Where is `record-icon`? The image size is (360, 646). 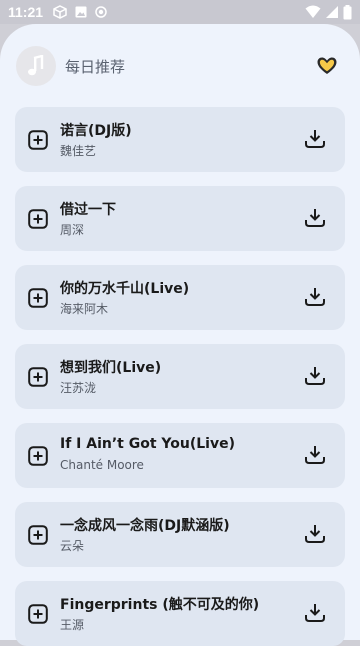
record-icon is located at coordinates (101, 12).